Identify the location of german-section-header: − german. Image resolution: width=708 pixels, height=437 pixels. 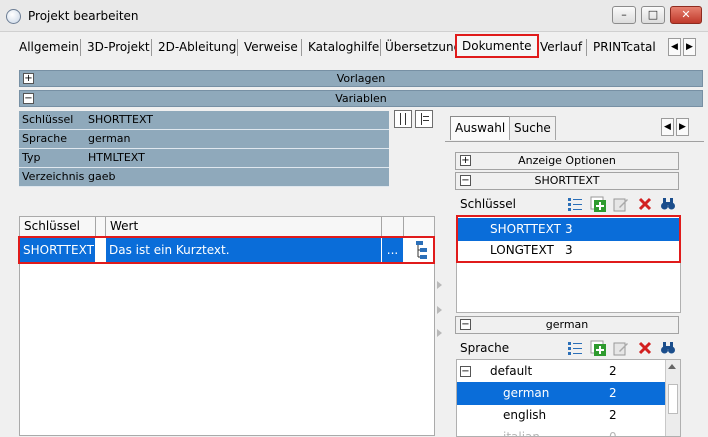
(567, 325).